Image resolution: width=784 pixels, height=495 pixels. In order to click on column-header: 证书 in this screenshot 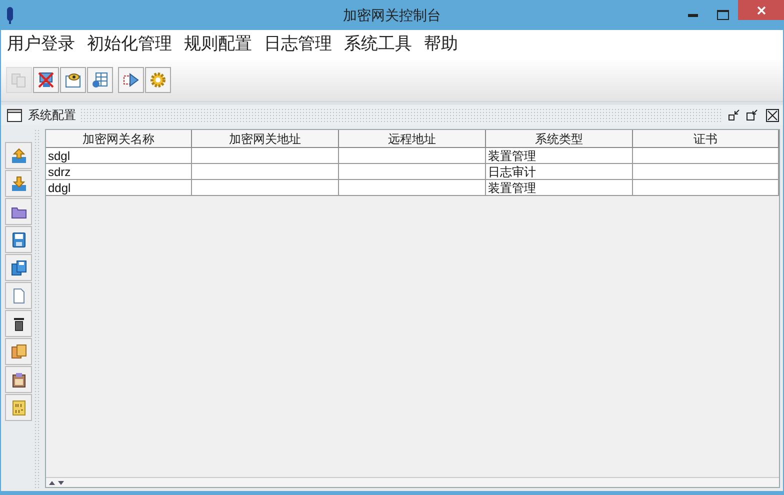, I will do `click(706, 139)`.